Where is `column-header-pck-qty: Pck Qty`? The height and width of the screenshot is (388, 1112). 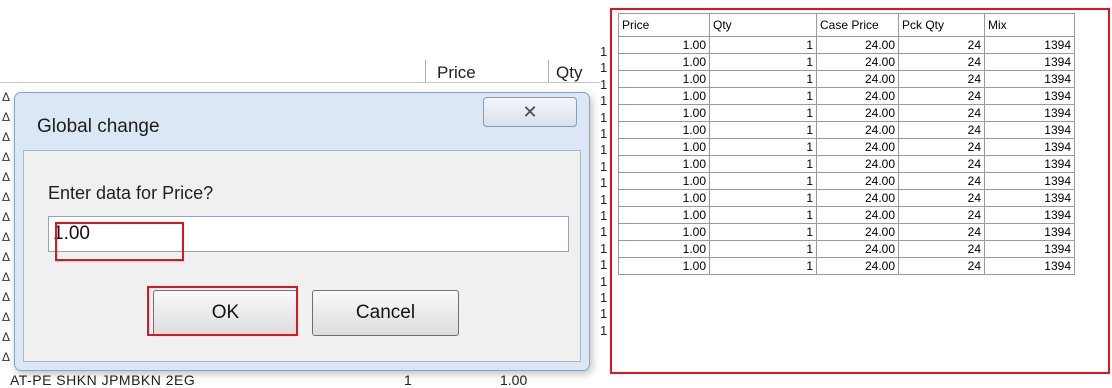
column-header-pck-qty: Pck Qty is located at coordinates (941, 25).